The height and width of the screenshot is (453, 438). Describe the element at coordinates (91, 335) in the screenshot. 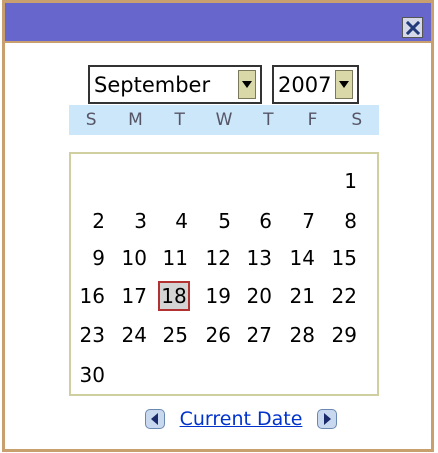

I see `day-cell: 23` at that location.